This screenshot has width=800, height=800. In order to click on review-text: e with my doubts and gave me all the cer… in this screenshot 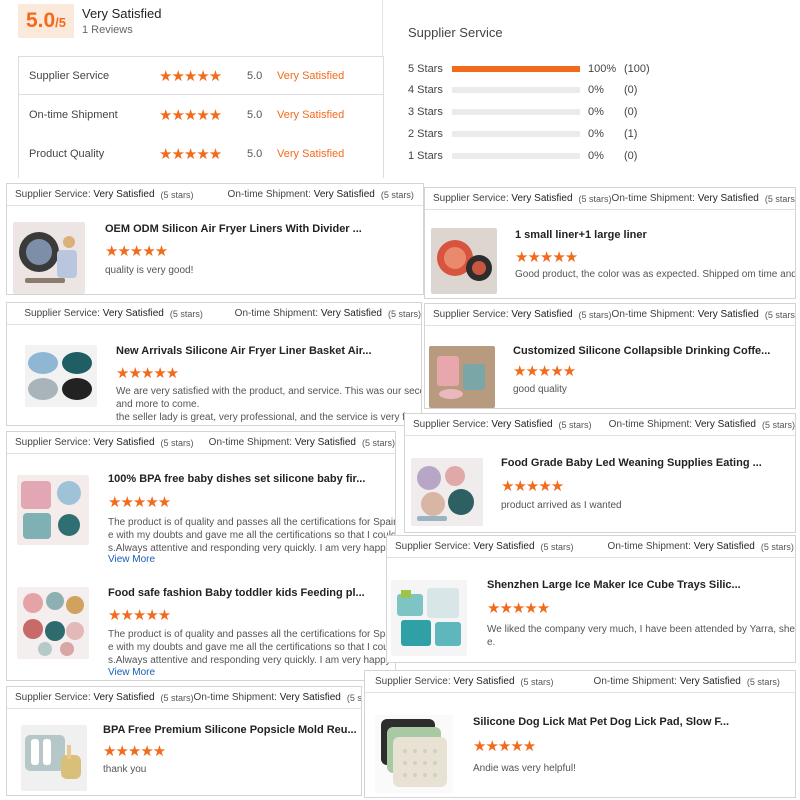, I will do `click(252, 535)`.